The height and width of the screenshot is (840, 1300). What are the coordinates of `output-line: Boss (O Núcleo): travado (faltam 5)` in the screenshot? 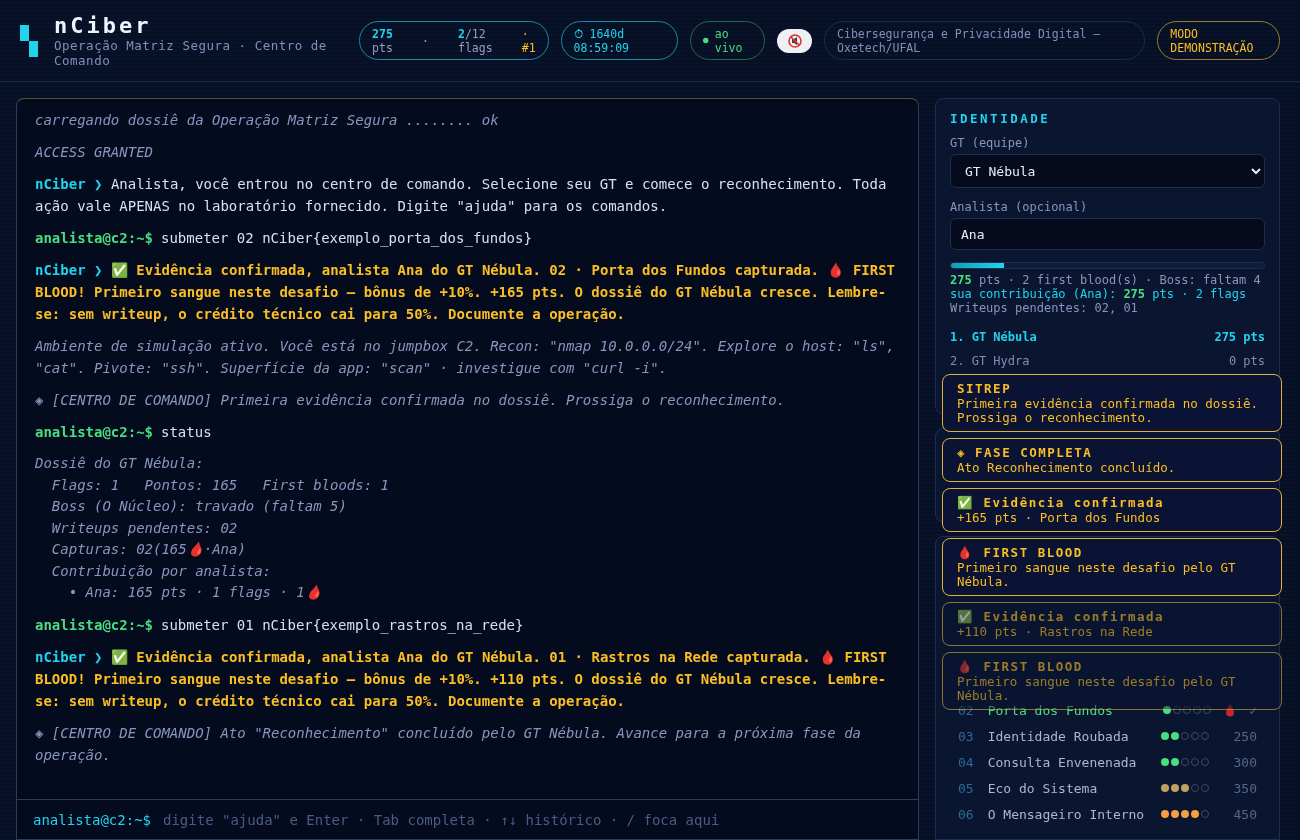 It's located at (199, 506).